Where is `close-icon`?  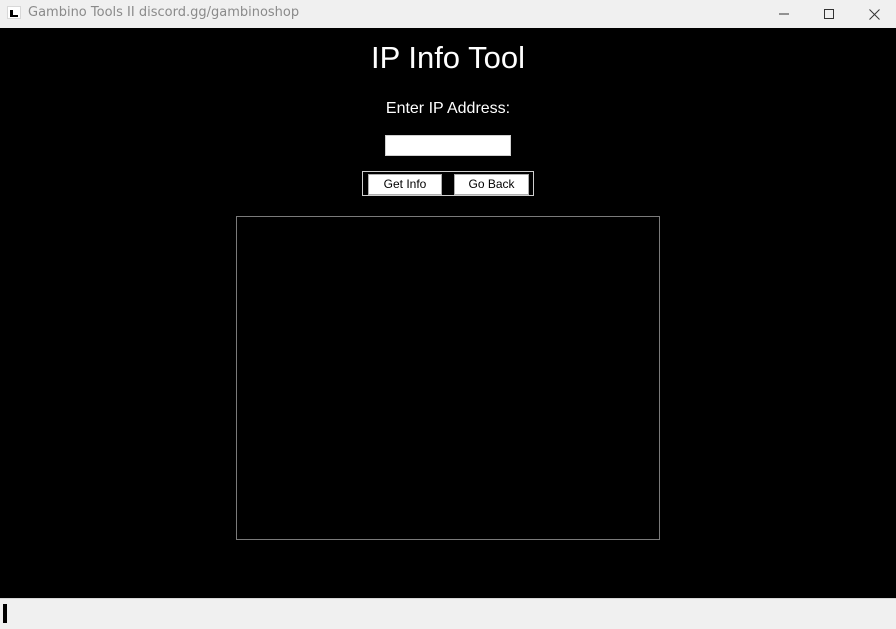 close-icon is located at coordinates (874, 14).